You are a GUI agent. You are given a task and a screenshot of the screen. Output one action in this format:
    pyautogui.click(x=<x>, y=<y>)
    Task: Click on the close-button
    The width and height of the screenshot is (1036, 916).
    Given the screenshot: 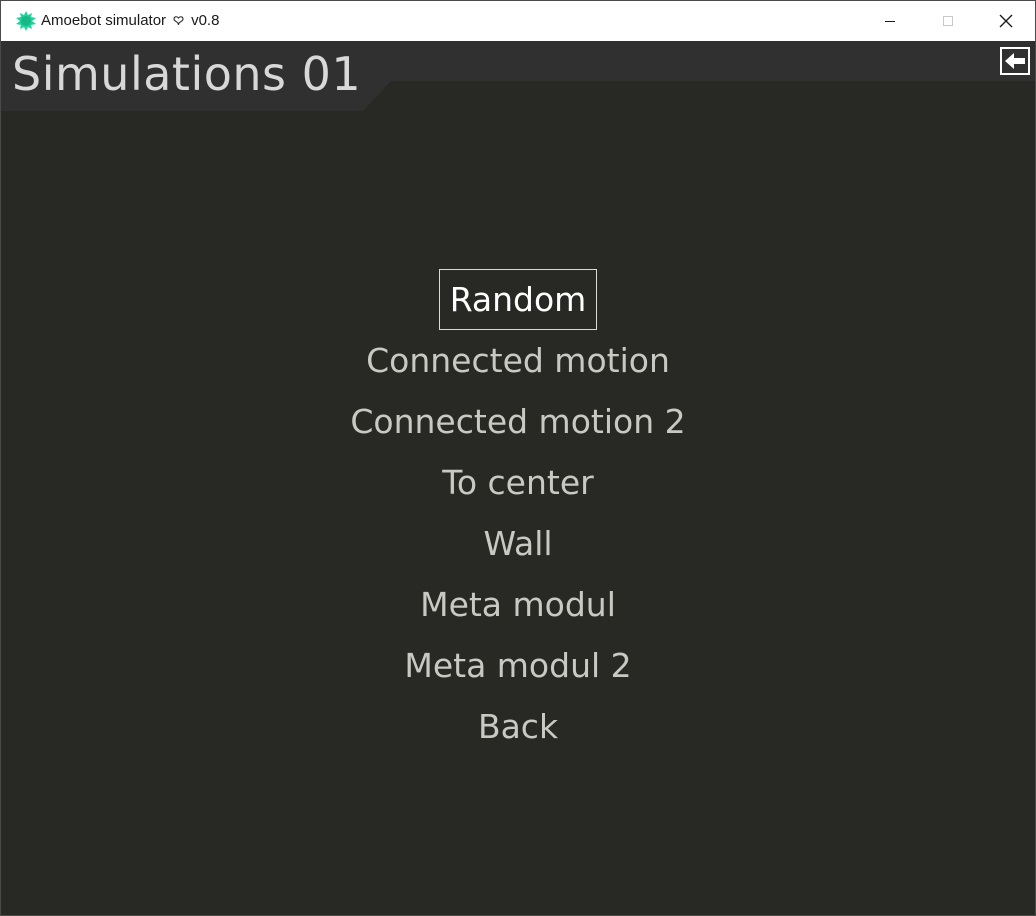 What is the action you would take?
    pyautogui.click(x=1006, y=21)
    